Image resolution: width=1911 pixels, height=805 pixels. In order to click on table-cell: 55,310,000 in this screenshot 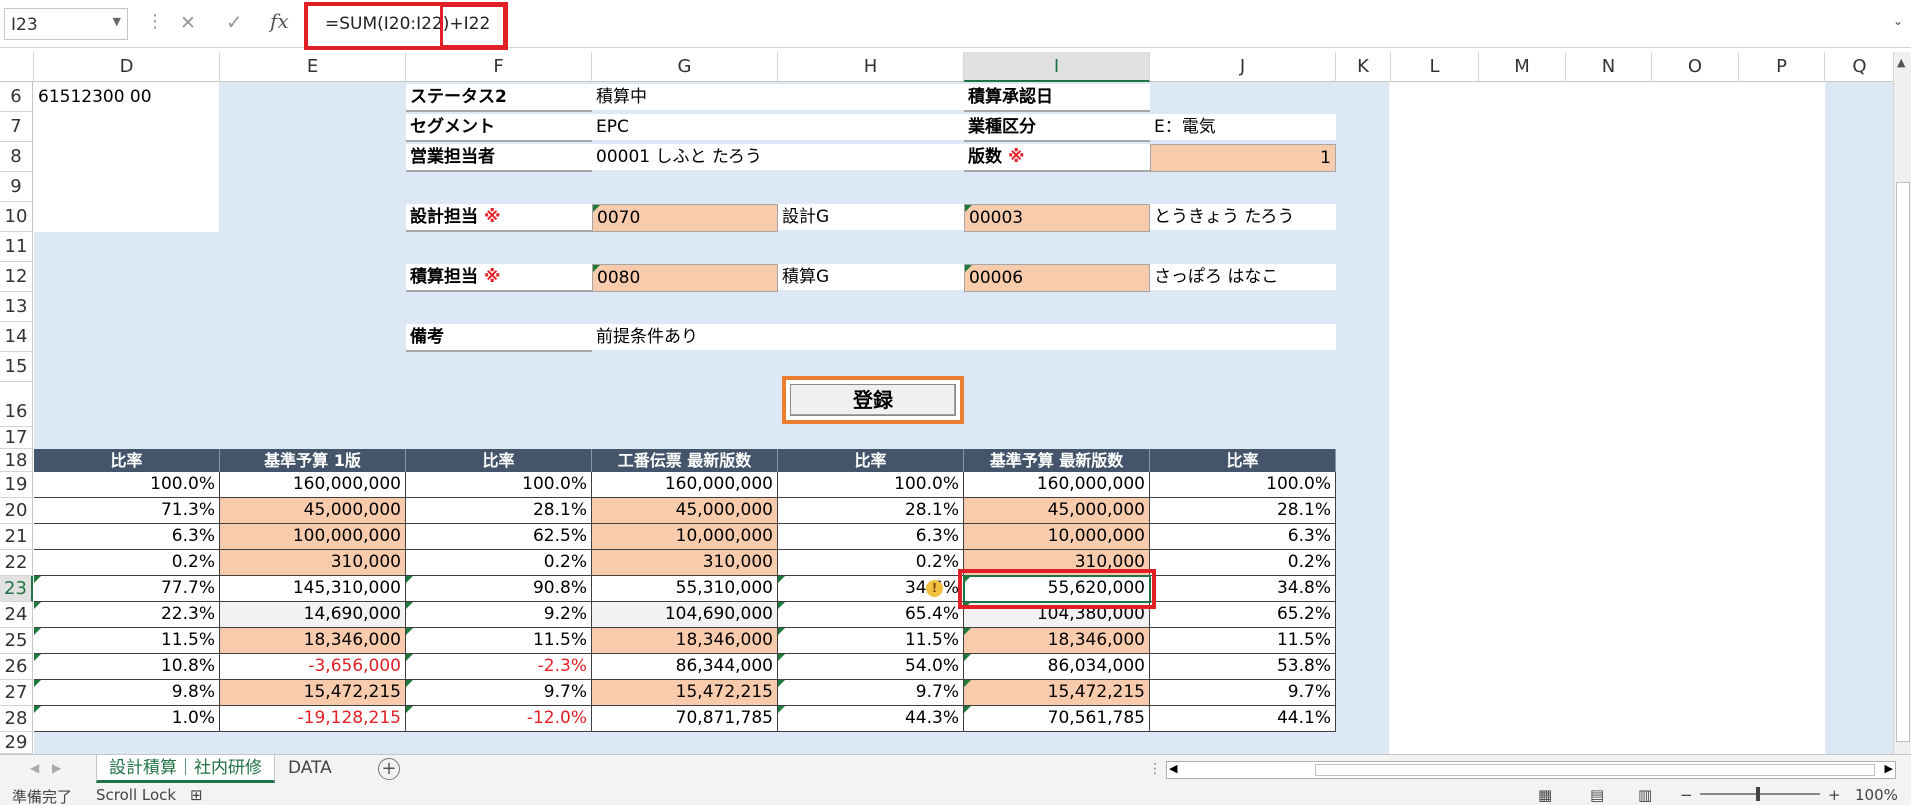, I will do `click(685, 589)`.